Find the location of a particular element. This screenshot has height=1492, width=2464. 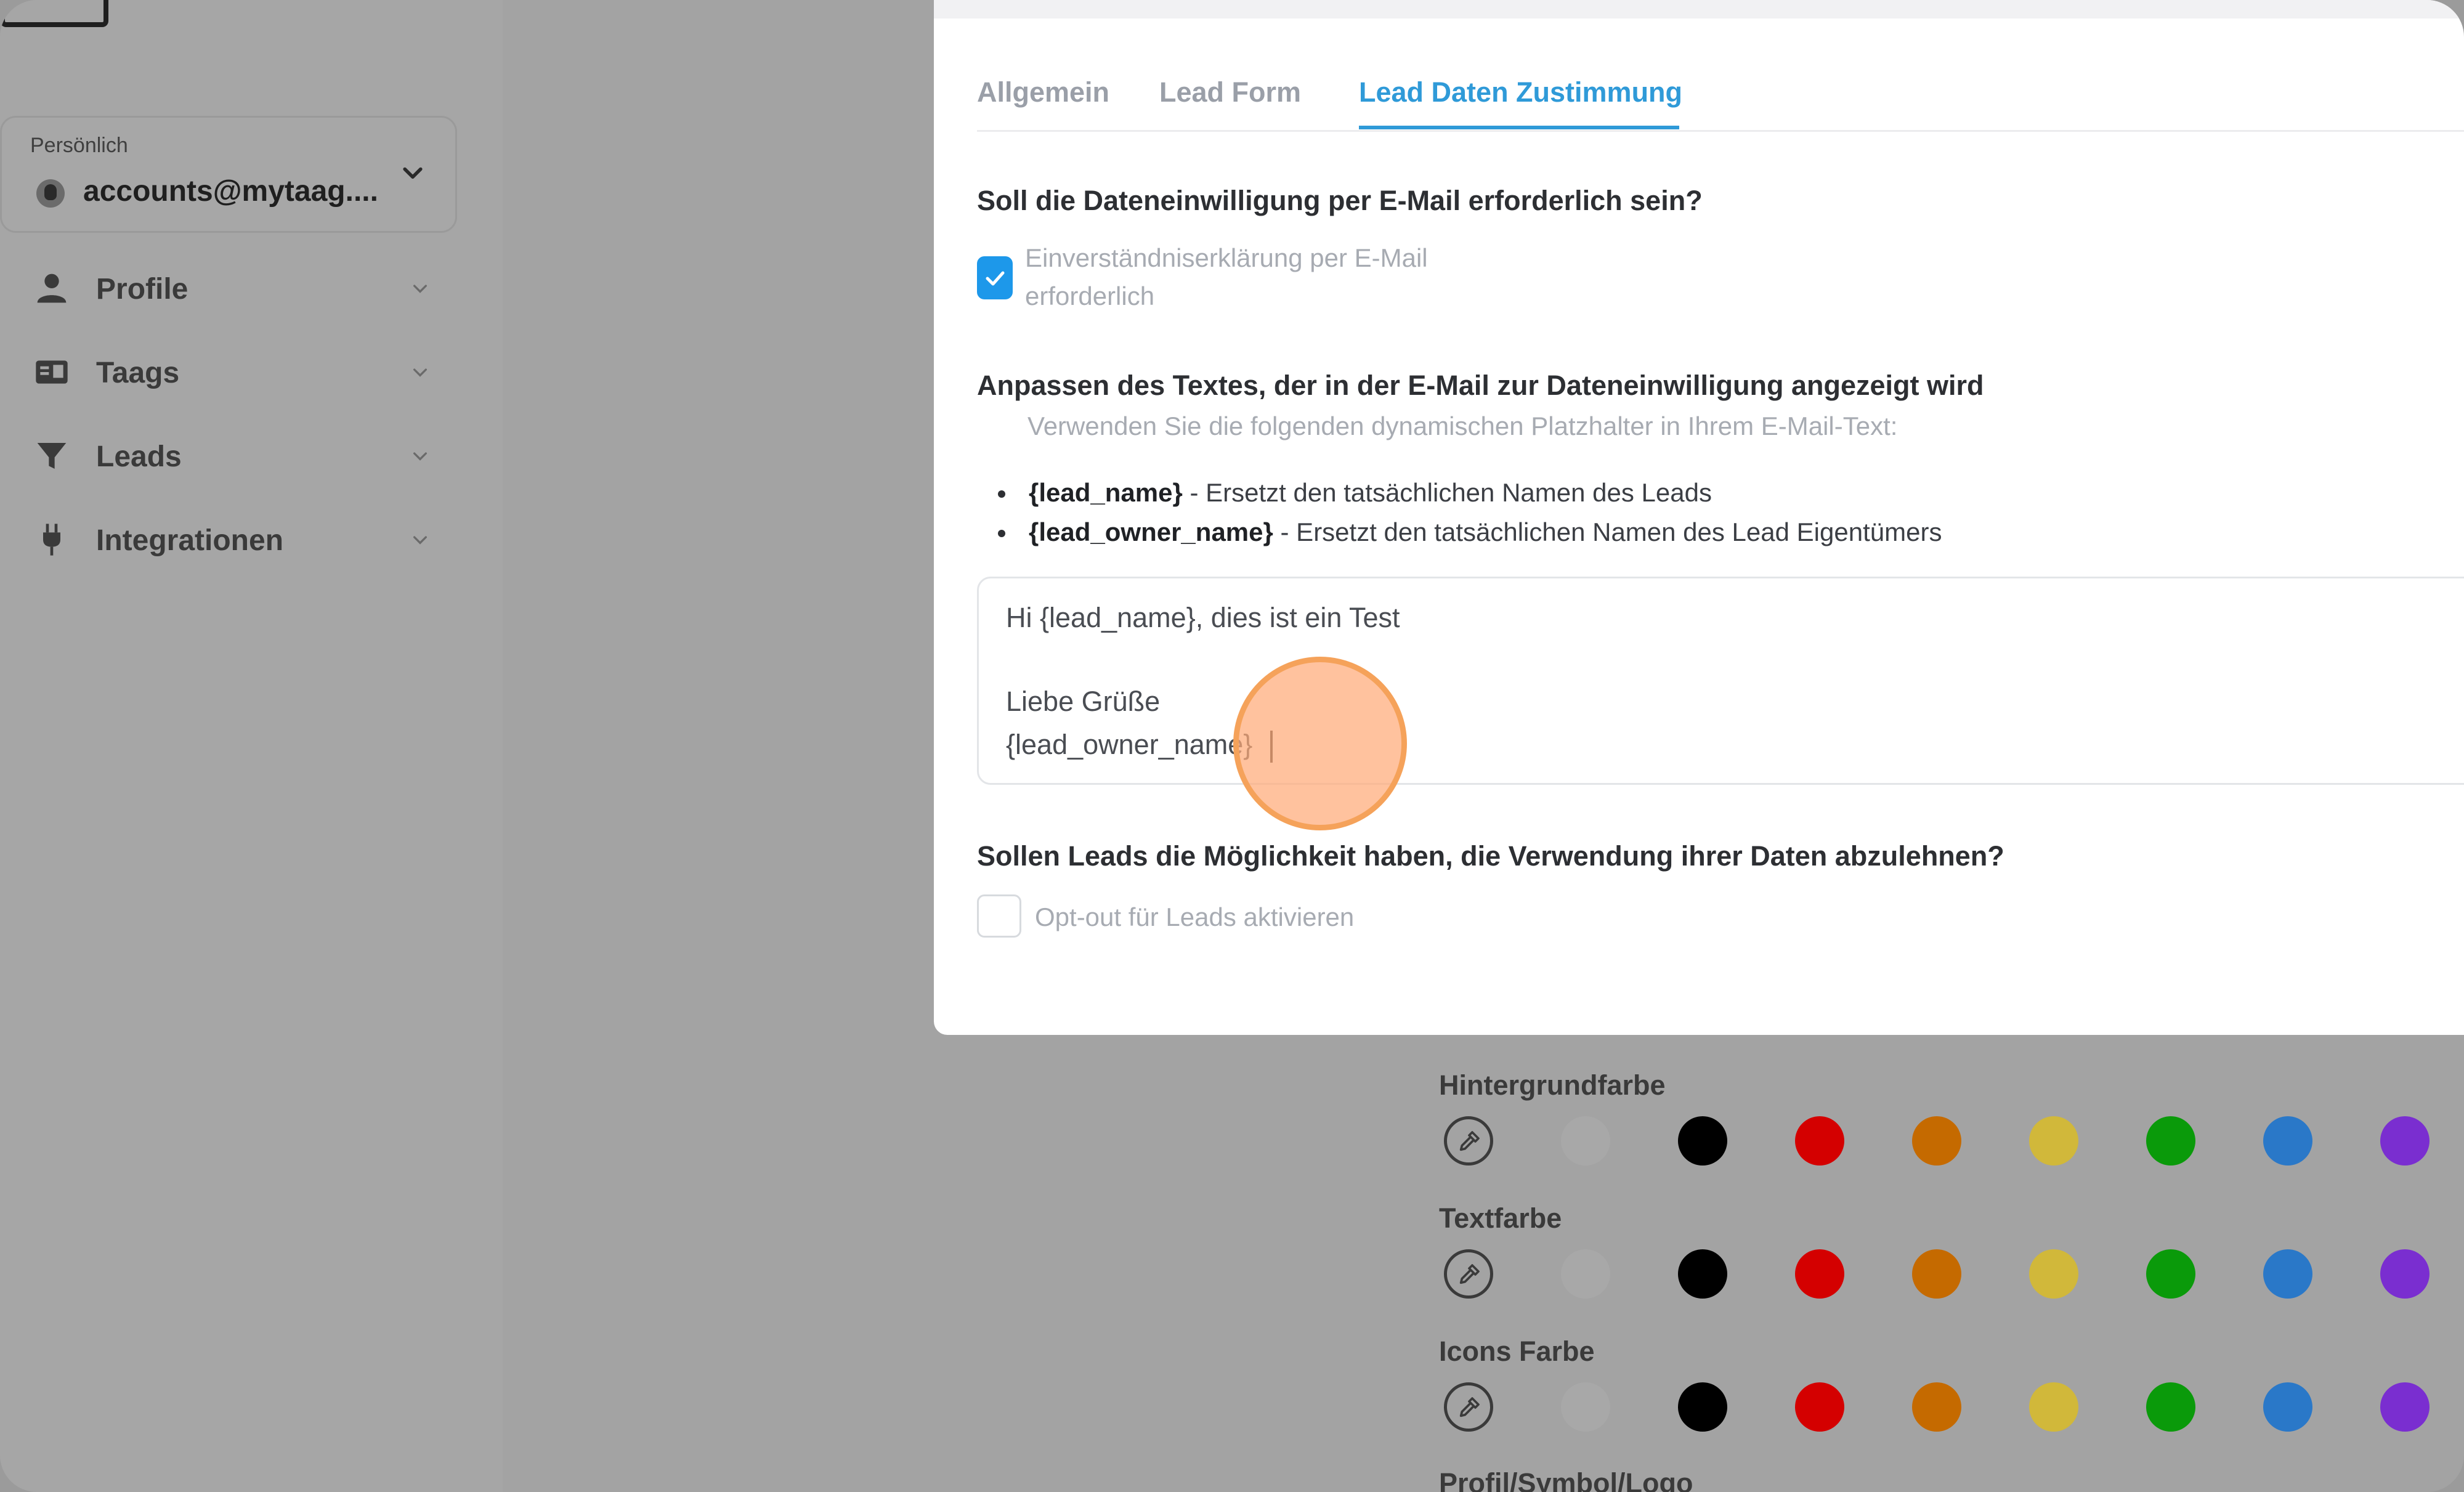

click-indicator is located at coordinates (1320, 743).